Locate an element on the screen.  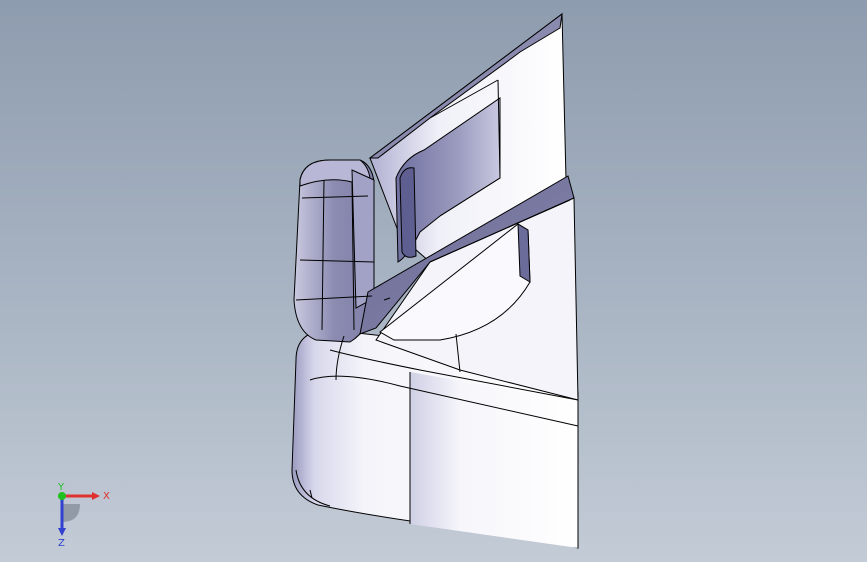
z-axis-label: Z is located at coordinates (61, 543).